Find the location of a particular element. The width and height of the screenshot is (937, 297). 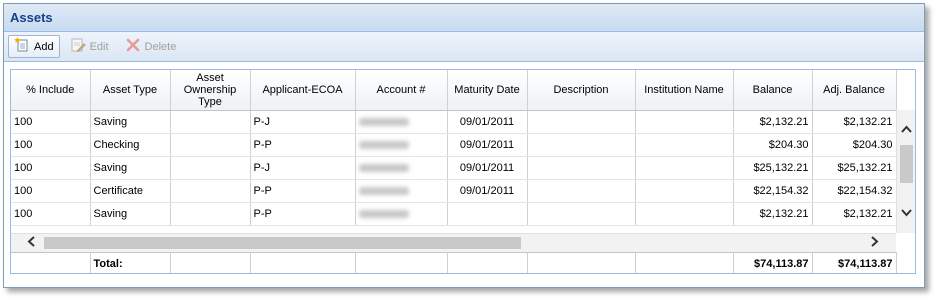

cell-balance: $25,132.21 is located at coordinates (773, 168).